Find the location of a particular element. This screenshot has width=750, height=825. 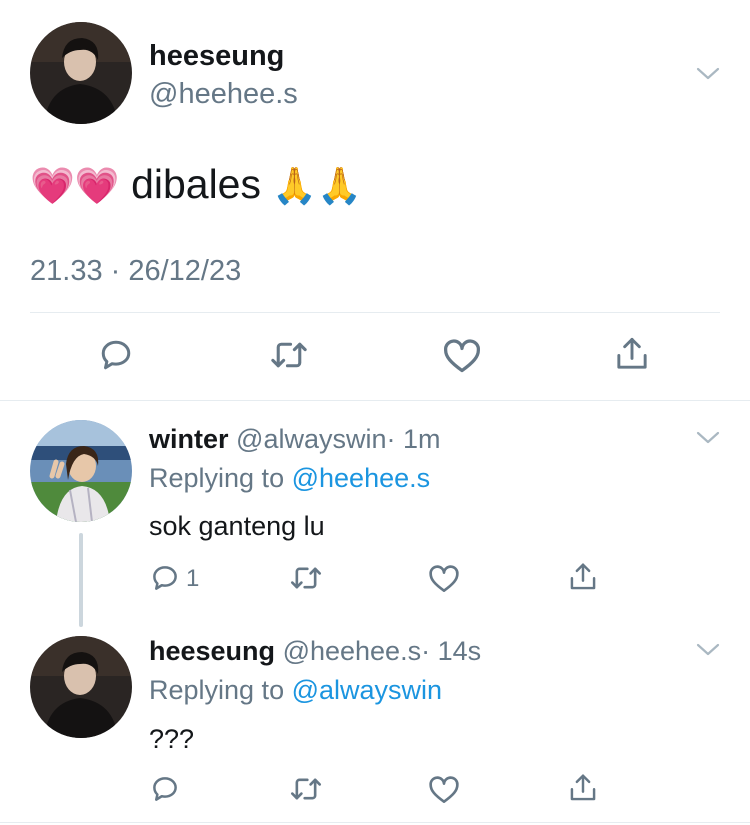

winter-reply-text: sok ganteng lu is located at coordinates (237, 526).